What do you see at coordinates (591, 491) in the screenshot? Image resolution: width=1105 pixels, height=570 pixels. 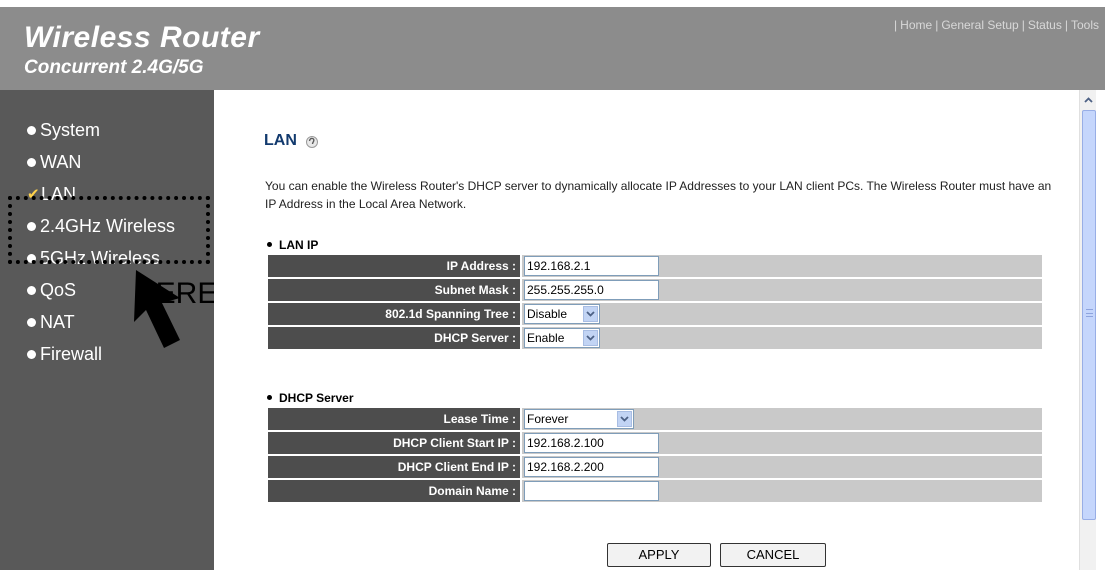 I see `domain-name-input` at bounding box center [591, 491].